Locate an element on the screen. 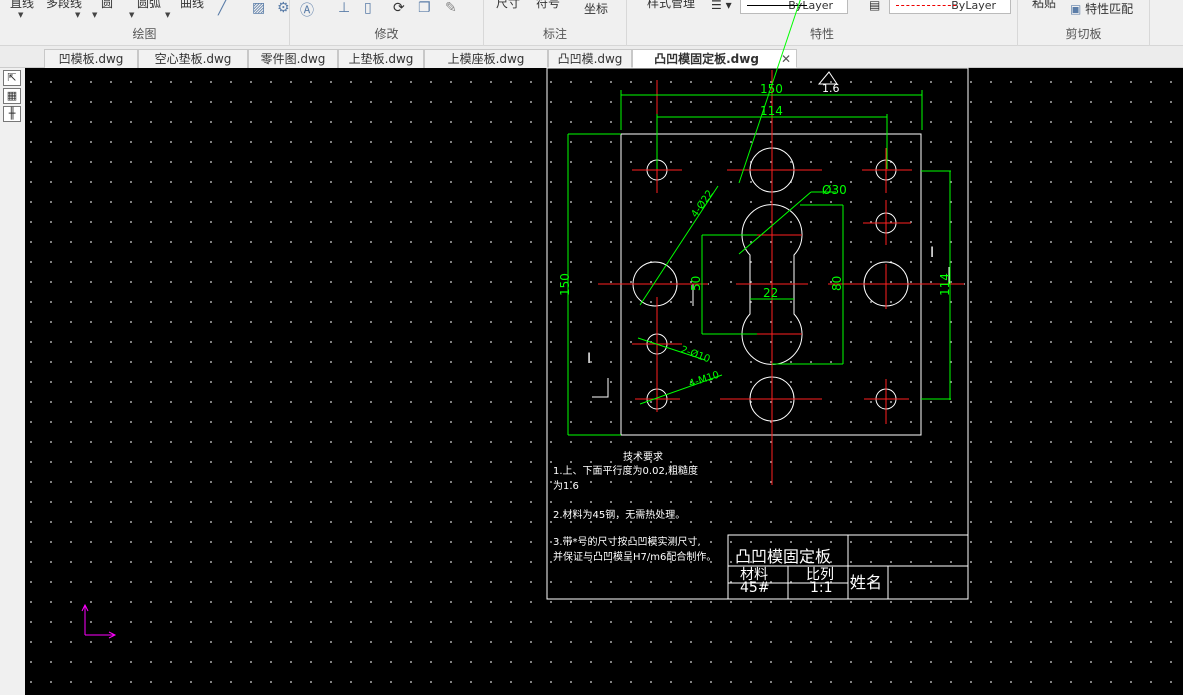 The image size is (1183, 695). group-label-annotate: 标注 is located at coordinates (554, 34).